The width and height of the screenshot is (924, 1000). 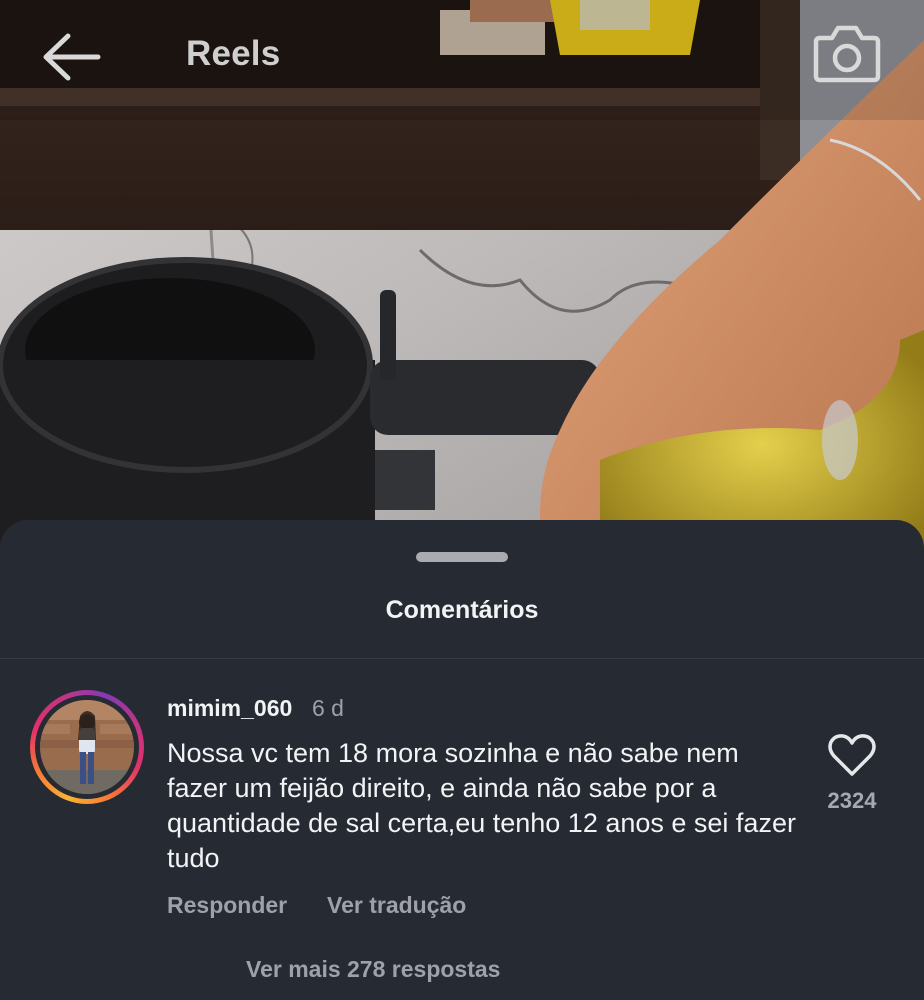 I want to click on divider, so click(x=462, y=658).